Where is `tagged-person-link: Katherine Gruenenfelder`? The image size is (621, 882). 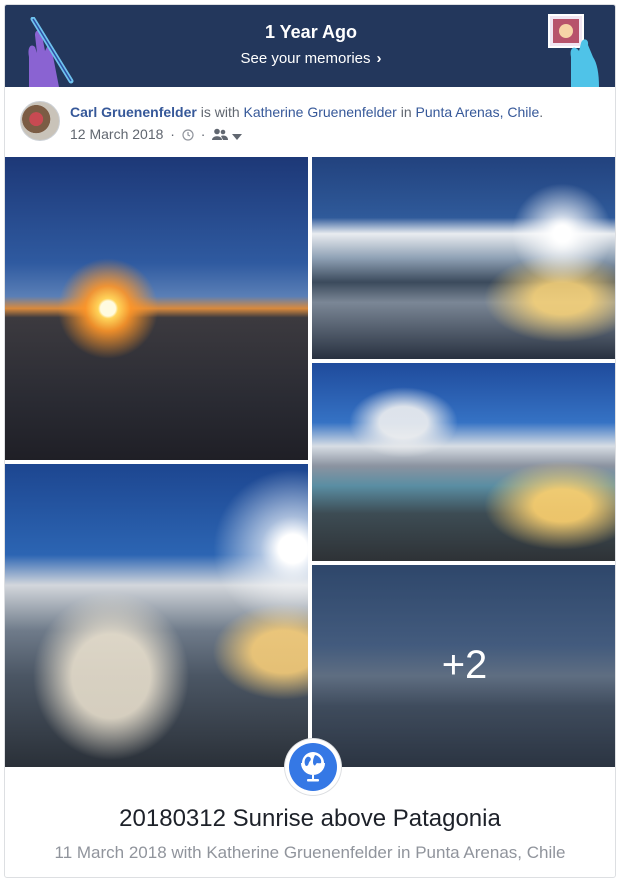
tagged-person-link: Katherine Gruenenfelder is located at coordinates (320, 112).